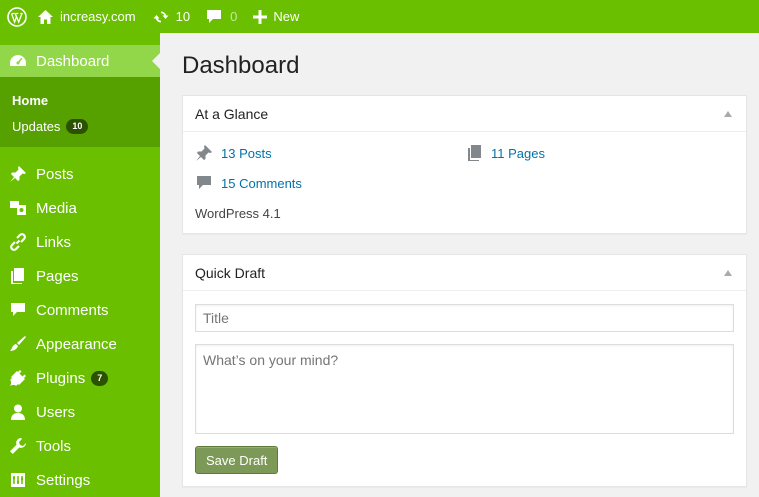 This screenshot has width=759, height=497. Describe the element at coordinates (464, 318) in the screenshot. I see `draft-title-input` at that location.